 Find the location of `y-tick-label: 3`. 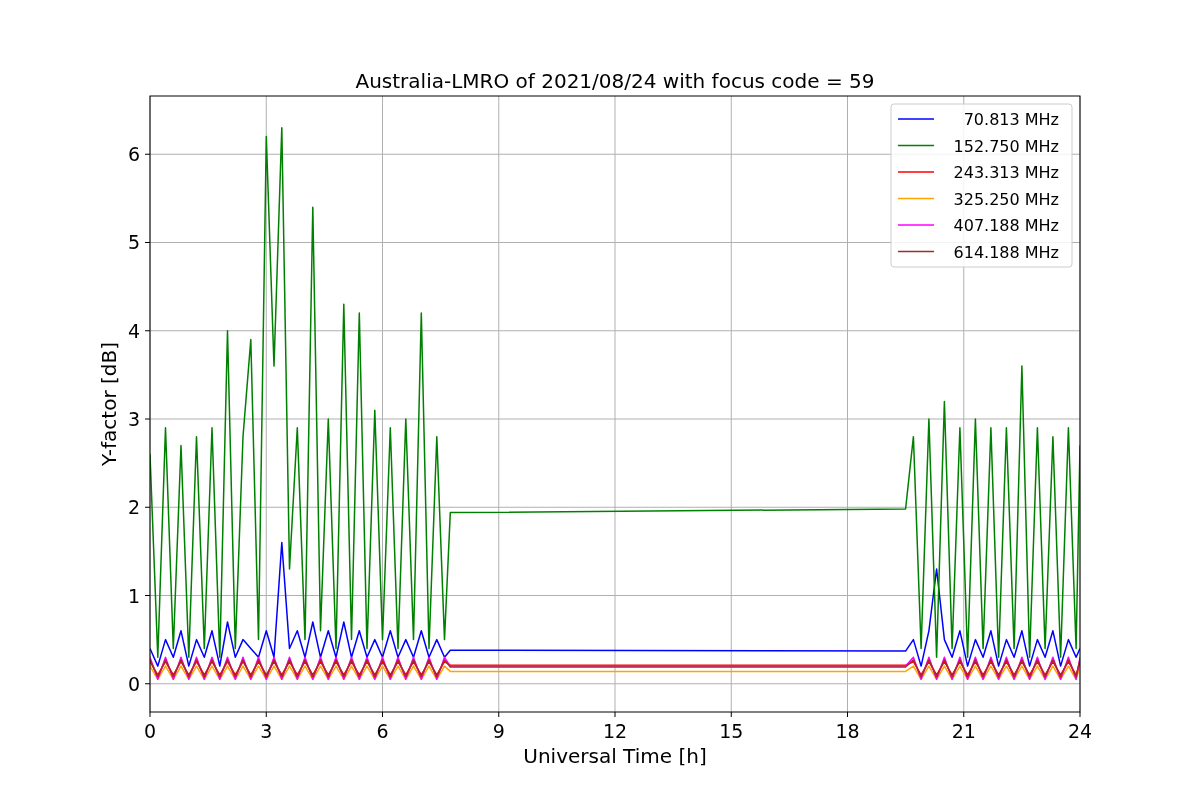

y-tick-label: 3 is located at coordinates (133, 419).